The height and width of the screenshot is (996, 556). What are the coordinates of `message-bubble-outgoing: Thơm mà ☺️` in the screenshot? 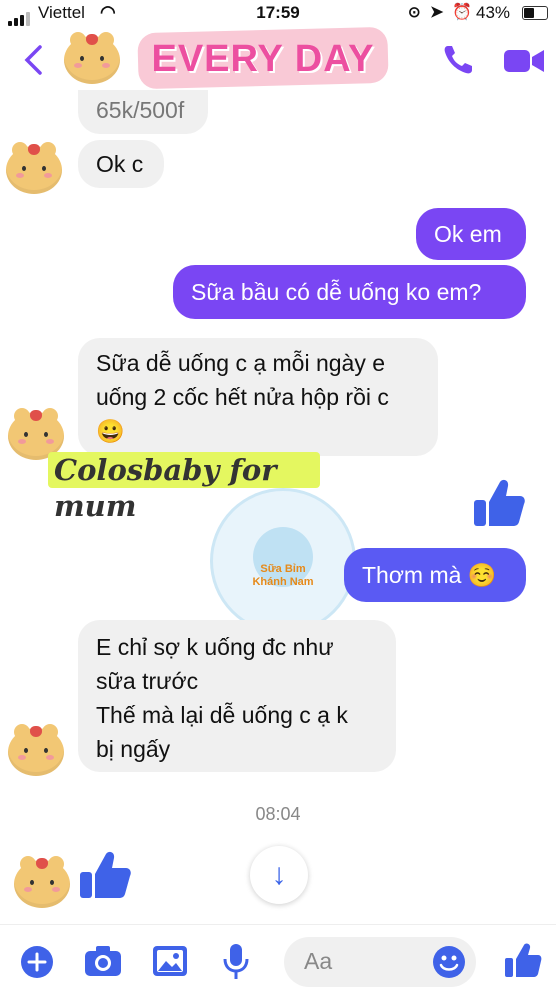 It's located at (435, 575).